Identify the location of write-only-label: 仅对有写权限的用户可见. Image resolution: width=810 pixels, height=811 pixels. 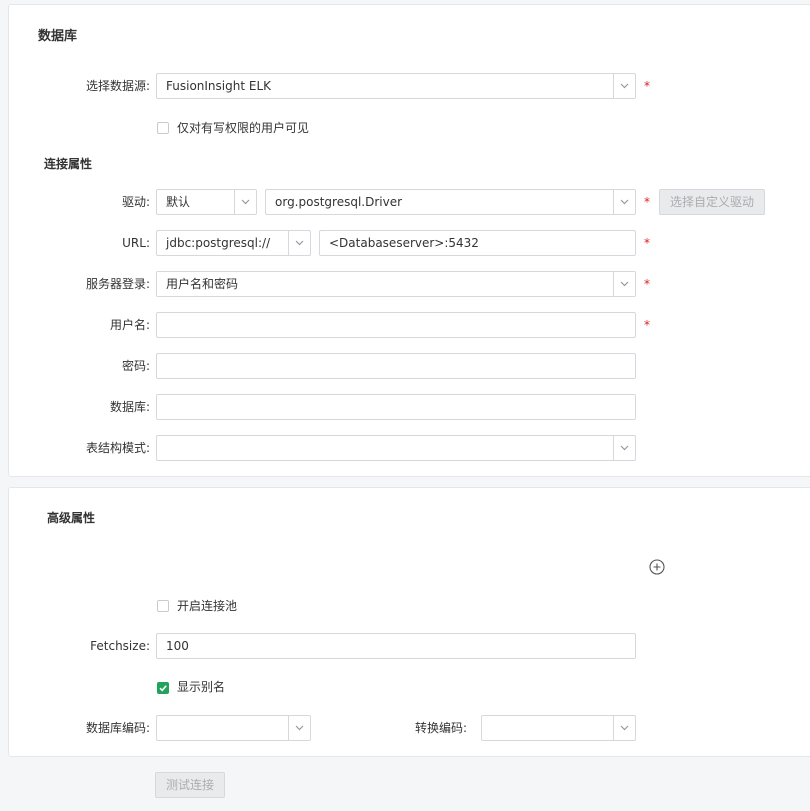
(243, 128).